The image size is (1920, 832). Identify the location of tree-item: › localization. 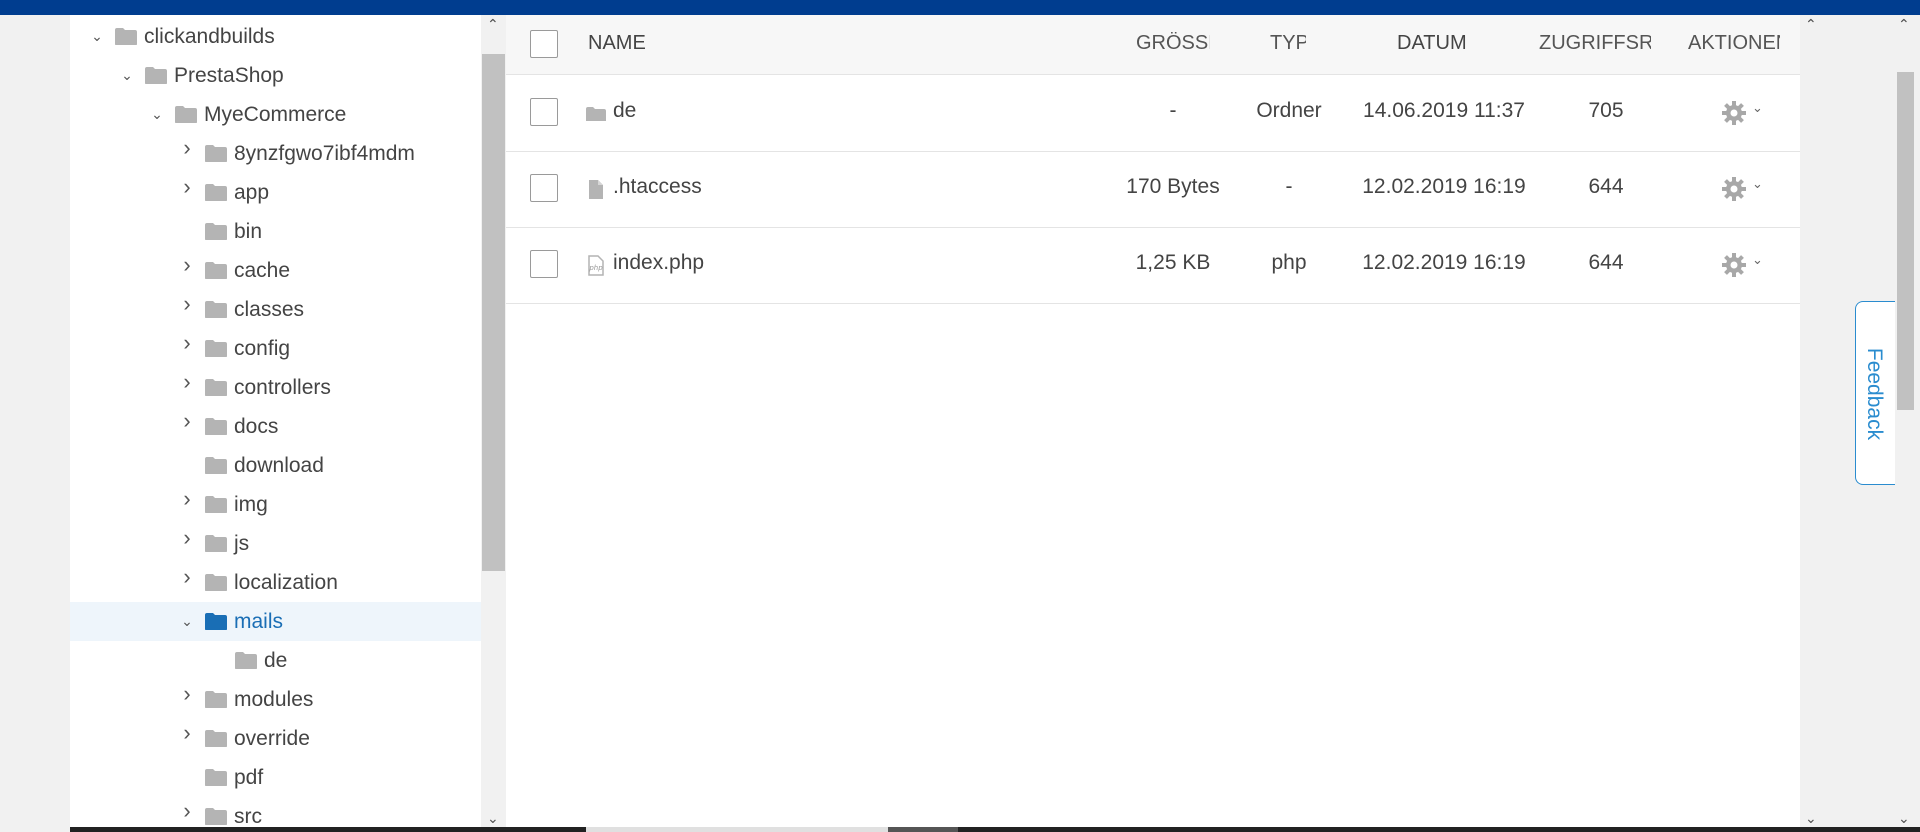
(275, 582).